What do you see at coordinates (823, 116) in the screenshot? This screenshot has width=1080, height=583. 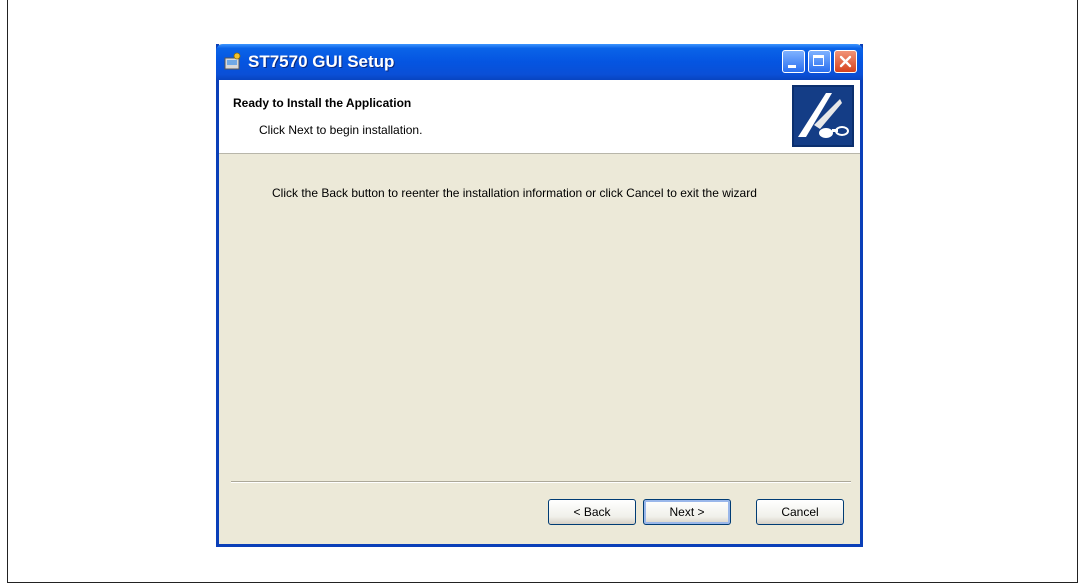 I see `installer-logo-icon` at bounding box center [823, 116].